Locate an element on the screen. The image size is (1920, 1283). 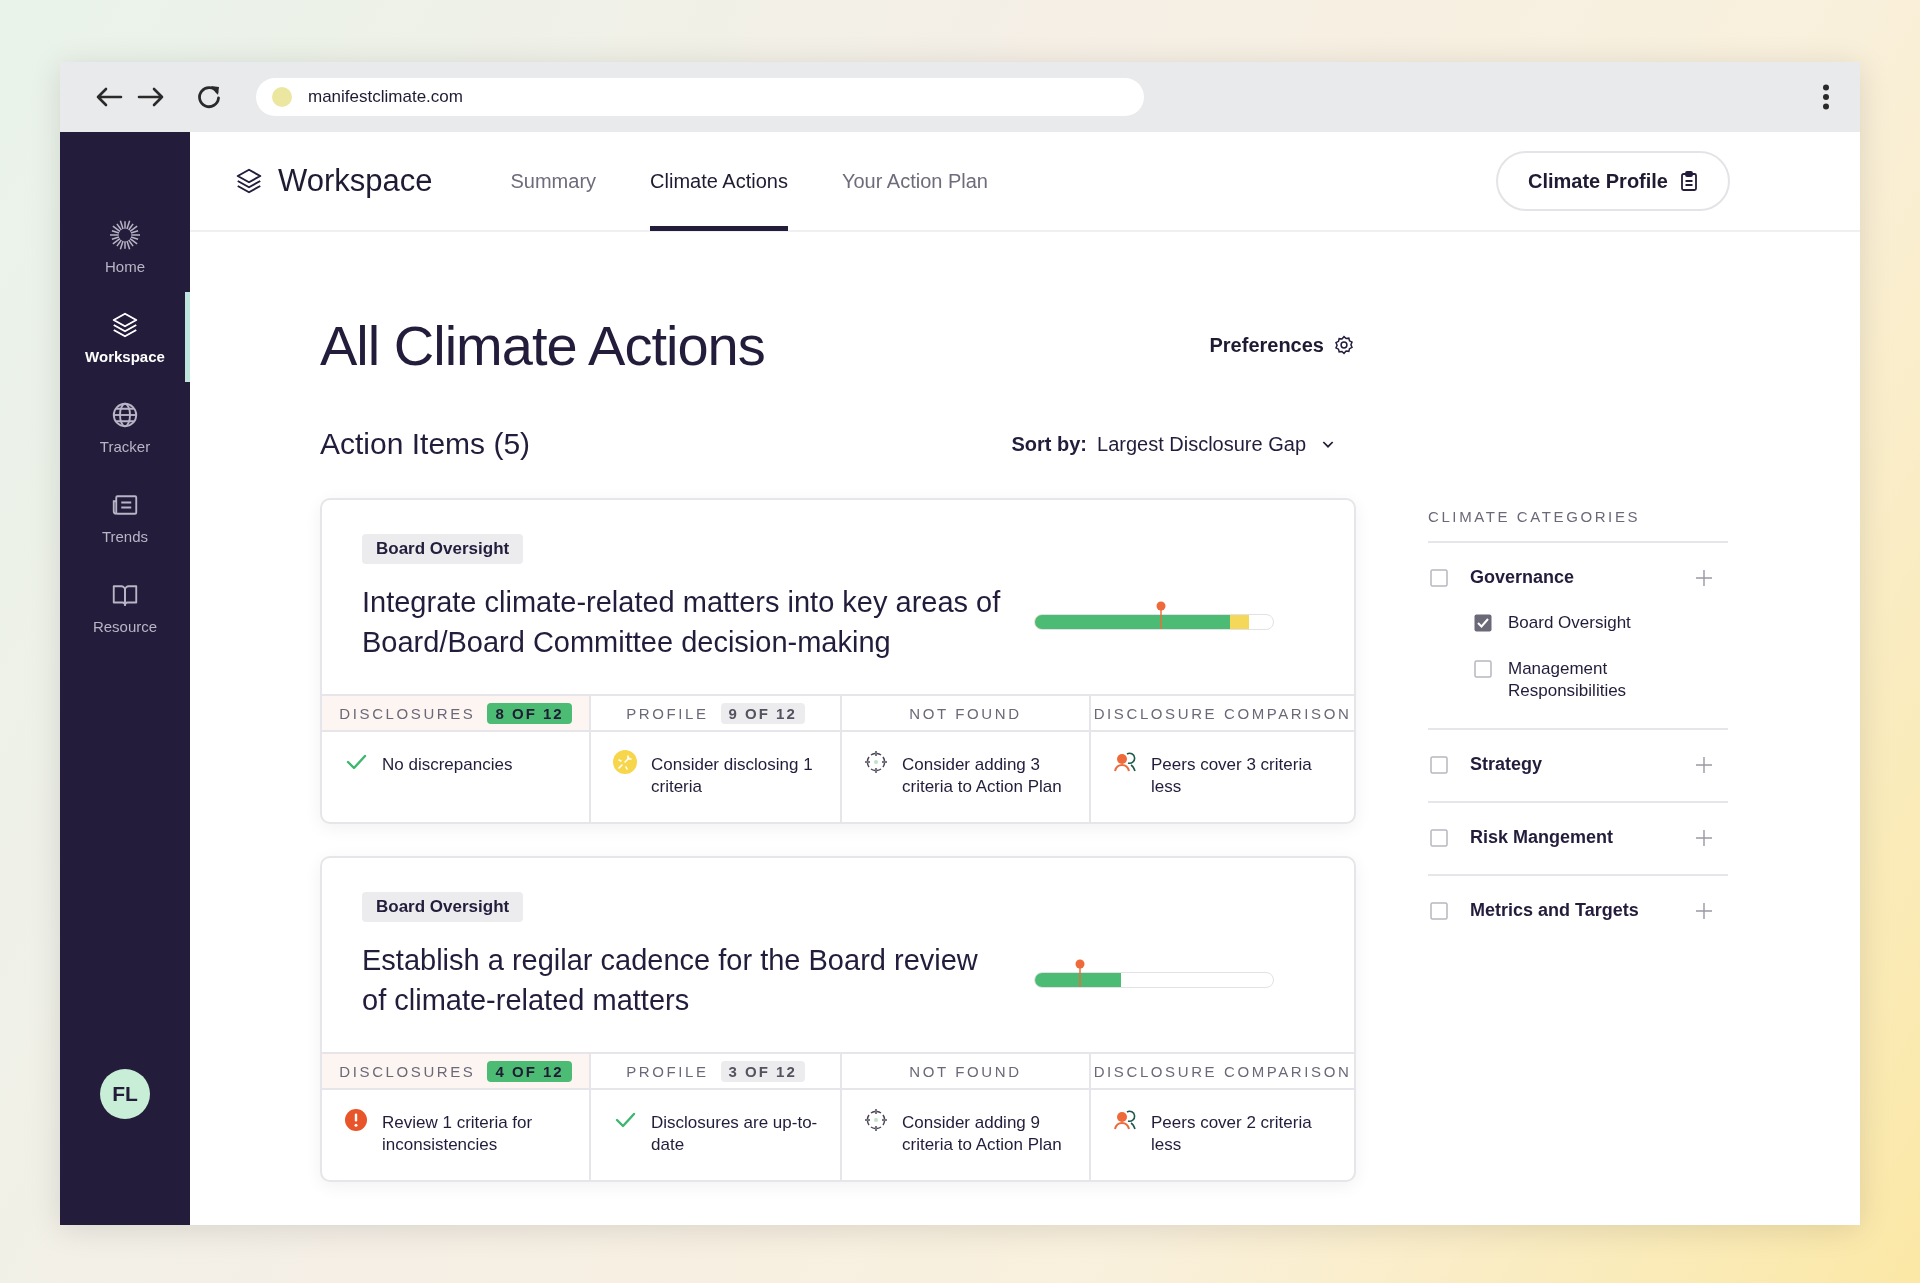
sidebar-item: Resource is located at coordinates (125, 607).